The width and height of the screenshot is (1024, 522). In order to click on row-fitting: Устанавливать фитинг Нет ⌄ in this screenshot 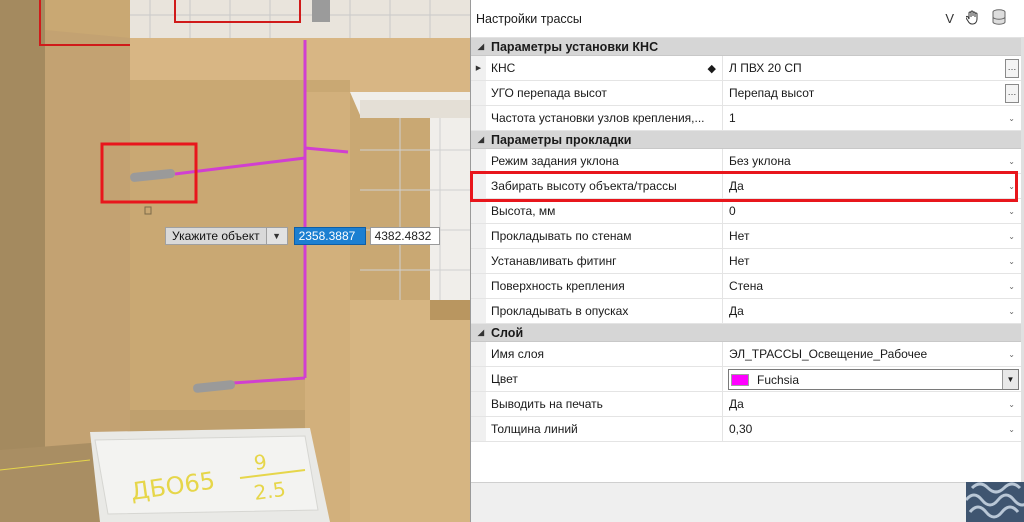, I will do `click(746, 261)`.